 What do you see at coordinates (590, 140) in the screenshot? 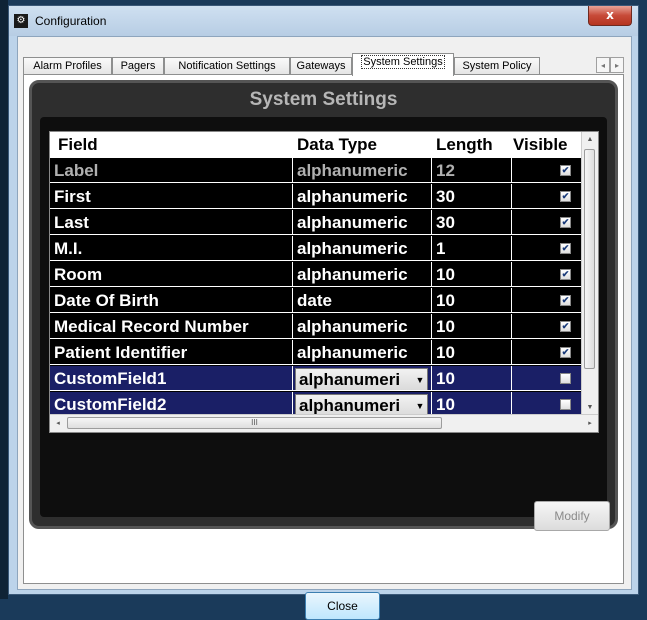
I see `scroll-up-icon: ▲` at bounding box center [590, 140].